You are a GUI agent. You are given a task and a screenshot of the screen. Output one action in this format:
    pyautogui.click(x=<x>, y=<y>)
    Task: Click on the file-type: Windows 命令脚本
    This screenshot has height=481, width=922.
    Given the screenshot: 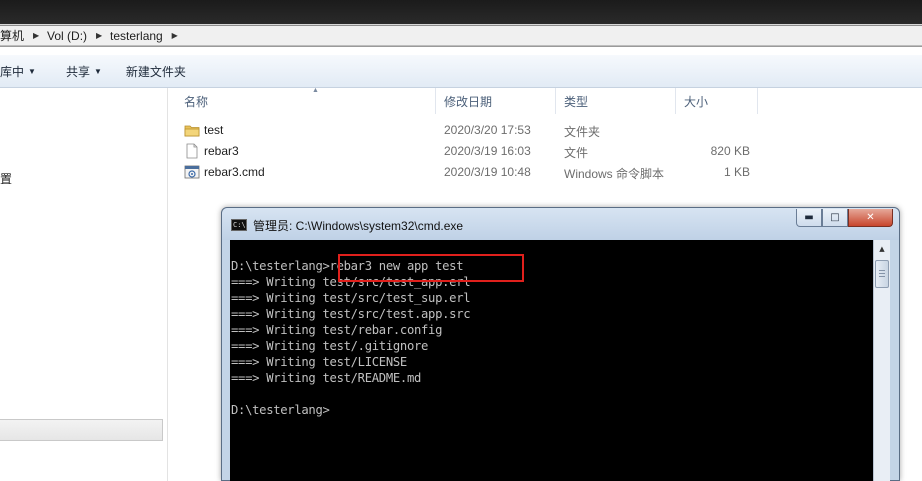 What is the action you would take?
    pyautogui.click(x=614, y=174)
    